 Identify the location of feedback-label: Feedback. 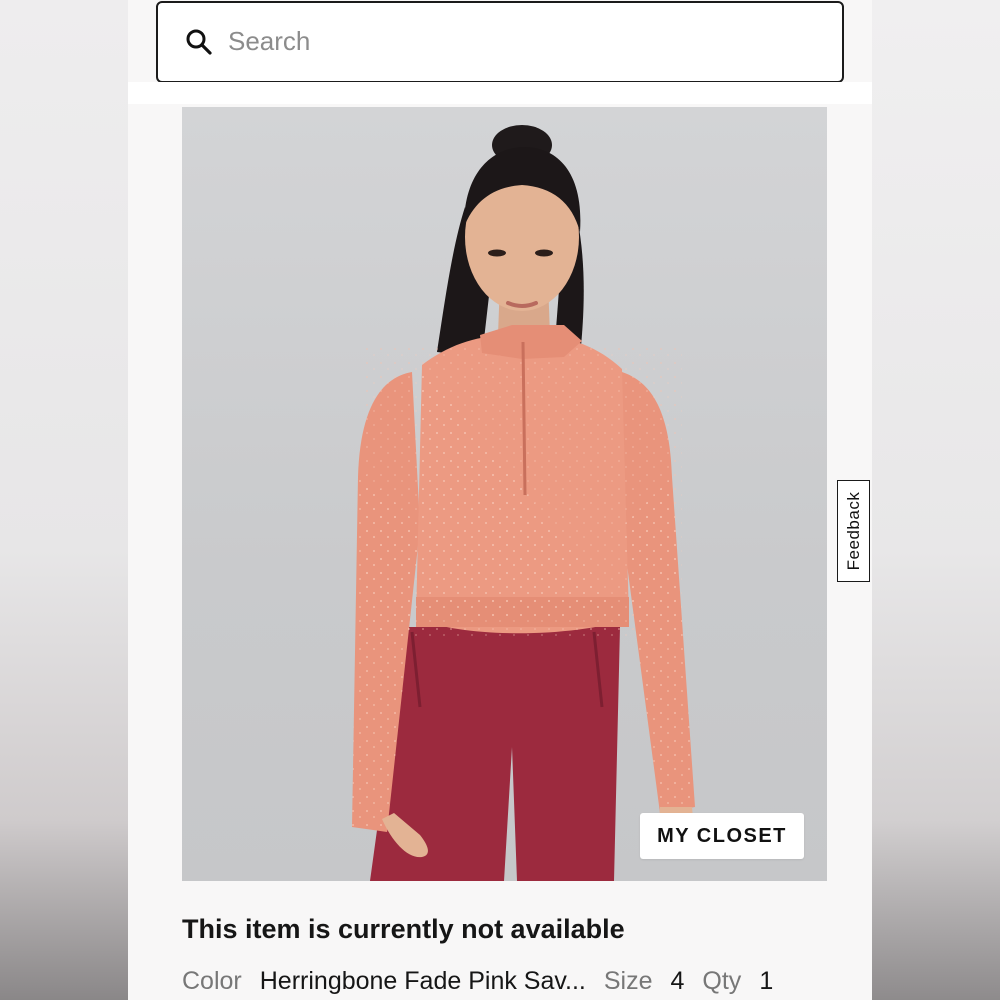
(853, 531).